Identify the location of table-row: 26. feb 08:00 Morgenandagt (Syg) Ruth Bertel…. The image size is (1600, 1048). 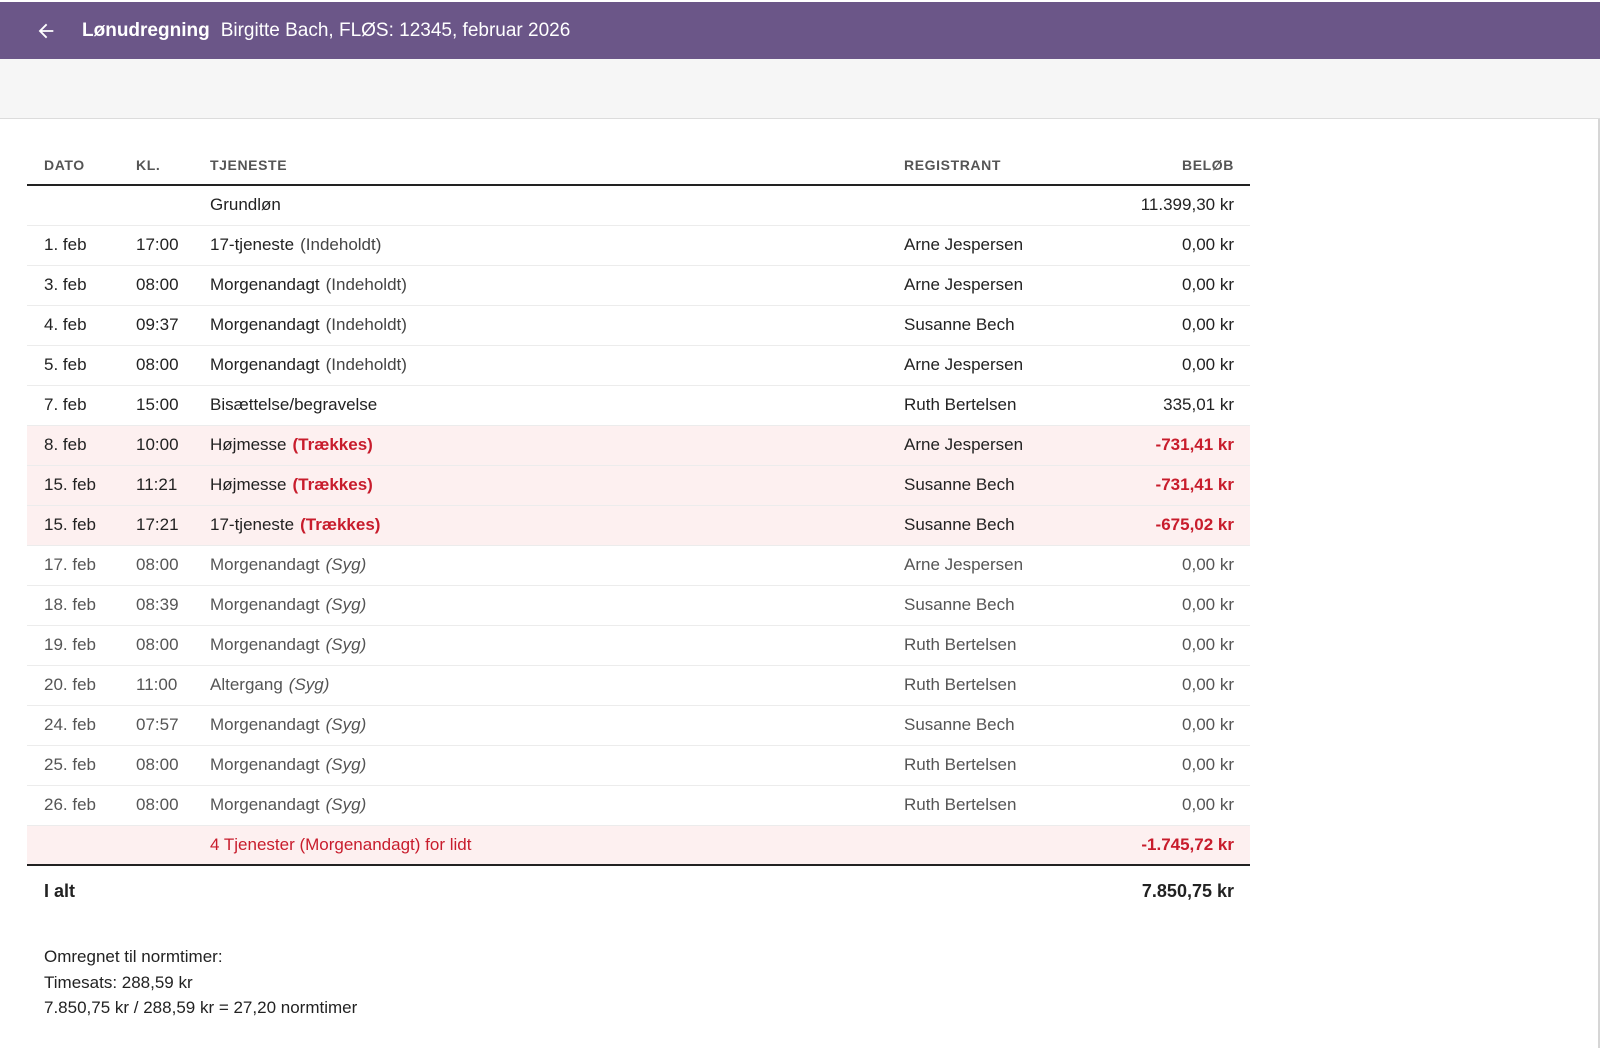
(638, 805).